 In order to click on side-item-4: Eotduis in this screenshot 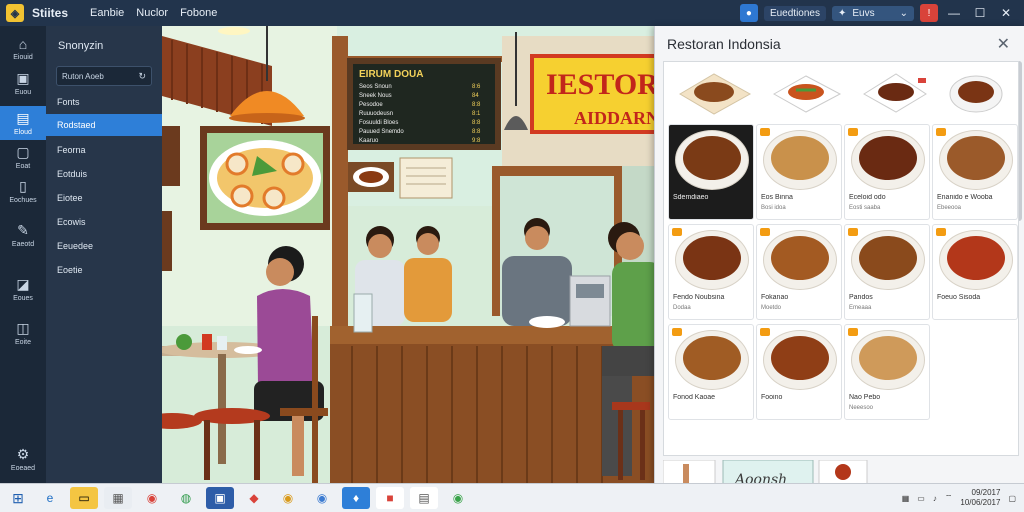, I will do `click(104, 174)`.